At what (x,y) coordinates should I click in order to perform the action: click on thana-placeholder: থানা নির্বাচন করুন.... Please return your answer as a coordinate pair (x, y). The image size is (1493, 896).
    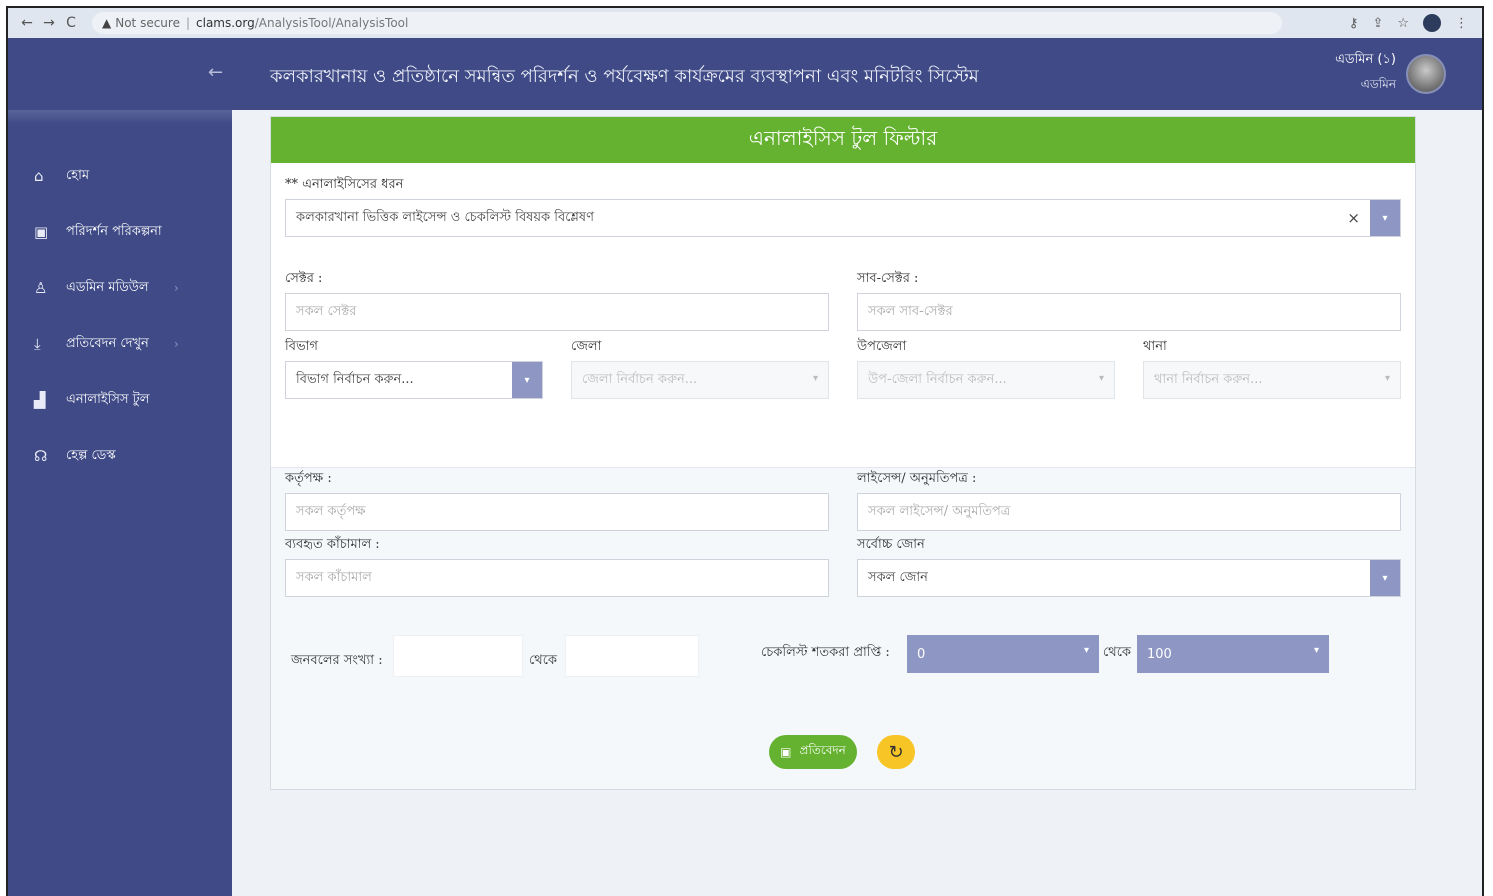
    Looking at the image, I should click on (1208, 379).